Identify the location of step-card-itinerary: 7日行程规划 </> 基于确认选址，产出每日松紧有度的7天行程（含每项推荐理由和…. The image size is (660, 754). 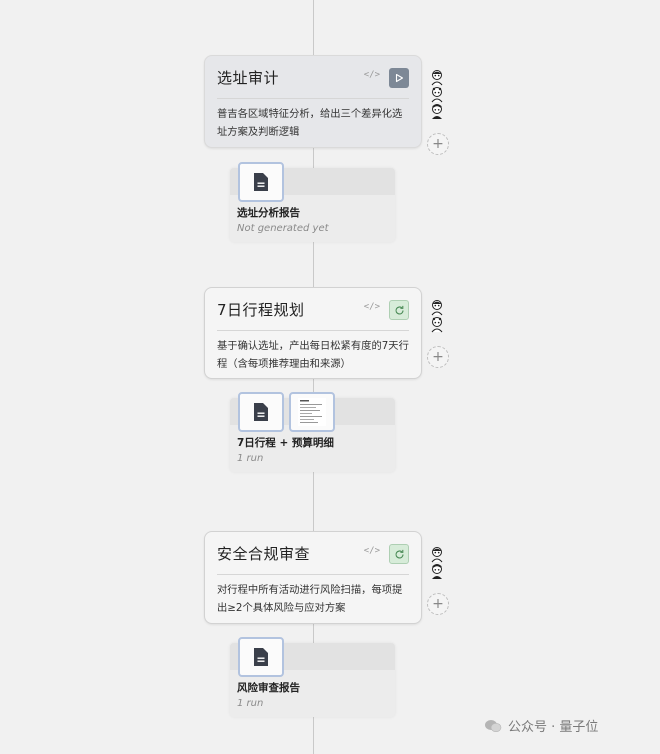
(313, 333).